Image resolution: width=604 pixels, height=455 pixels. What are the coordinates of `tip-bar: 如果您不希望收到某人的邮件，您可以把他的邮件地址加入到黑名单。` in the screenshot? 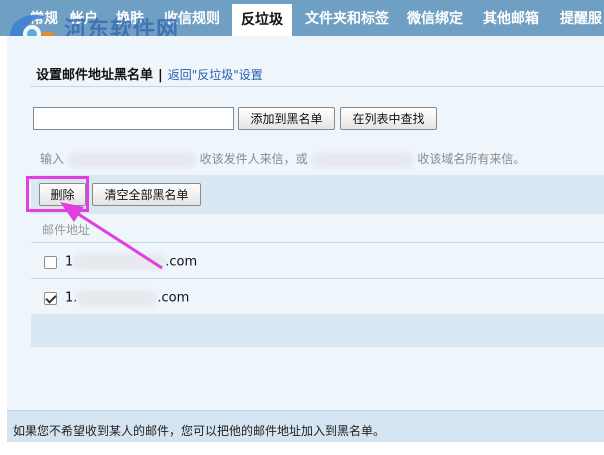 It's located at (305, 426).